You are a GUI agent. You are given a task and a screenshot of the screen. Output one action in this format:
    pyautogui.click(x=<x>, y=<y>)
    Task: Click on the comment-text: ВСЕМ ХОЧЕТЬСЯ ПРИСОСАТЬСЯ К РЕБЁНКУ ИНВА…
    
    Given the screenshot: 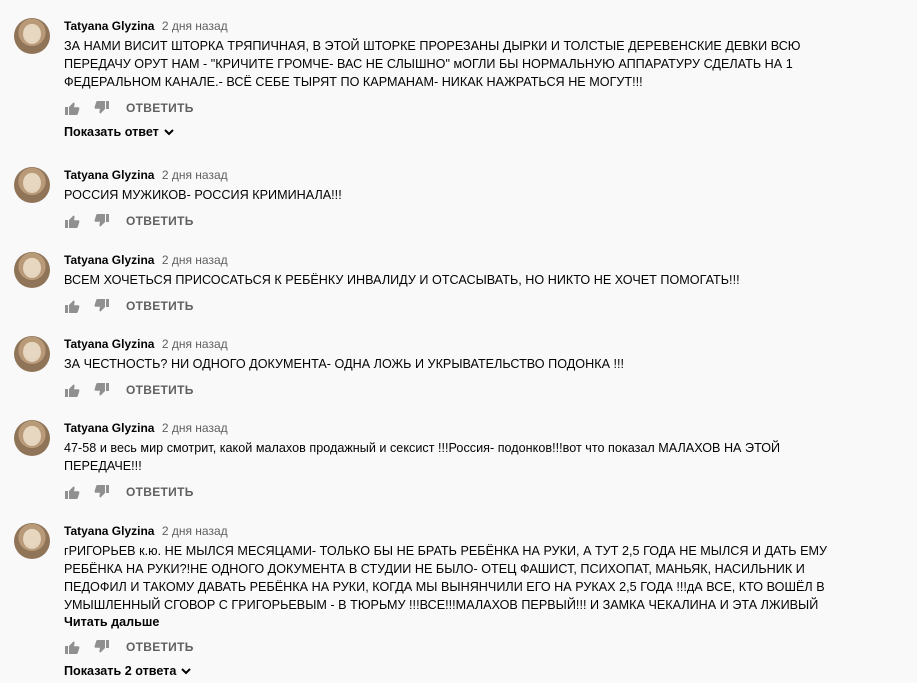 What is the action you would take?
    pyautogui.click(x=474, y=280)
    